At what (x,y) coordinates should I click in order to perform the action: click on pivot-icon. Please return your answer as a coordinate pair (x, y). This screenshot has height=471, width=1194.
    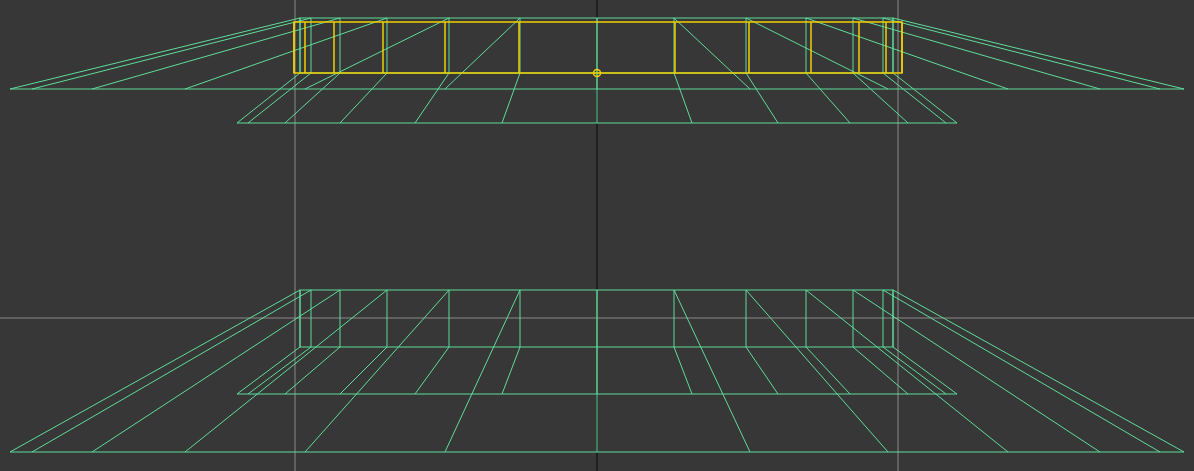
    Looking at the image, I should click on (597, 73).